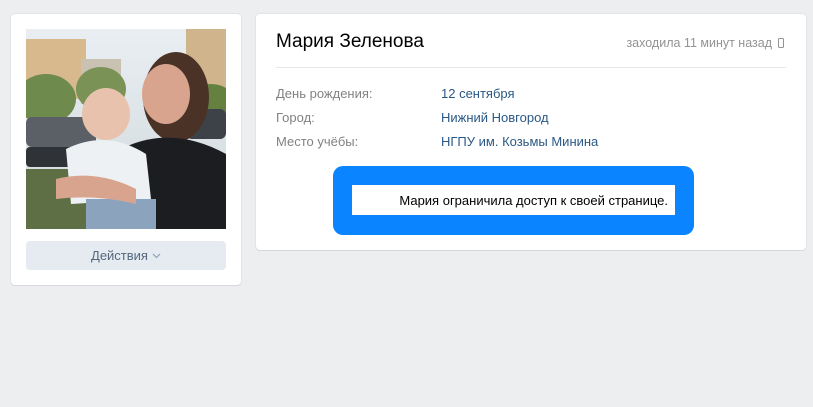 The width and height of the screenshot is (813, 407). Describe the element at coordinates (519, 141) in the screenshot. I see `info-value-link: НГПУ им. Козьмы Минина` at that location.